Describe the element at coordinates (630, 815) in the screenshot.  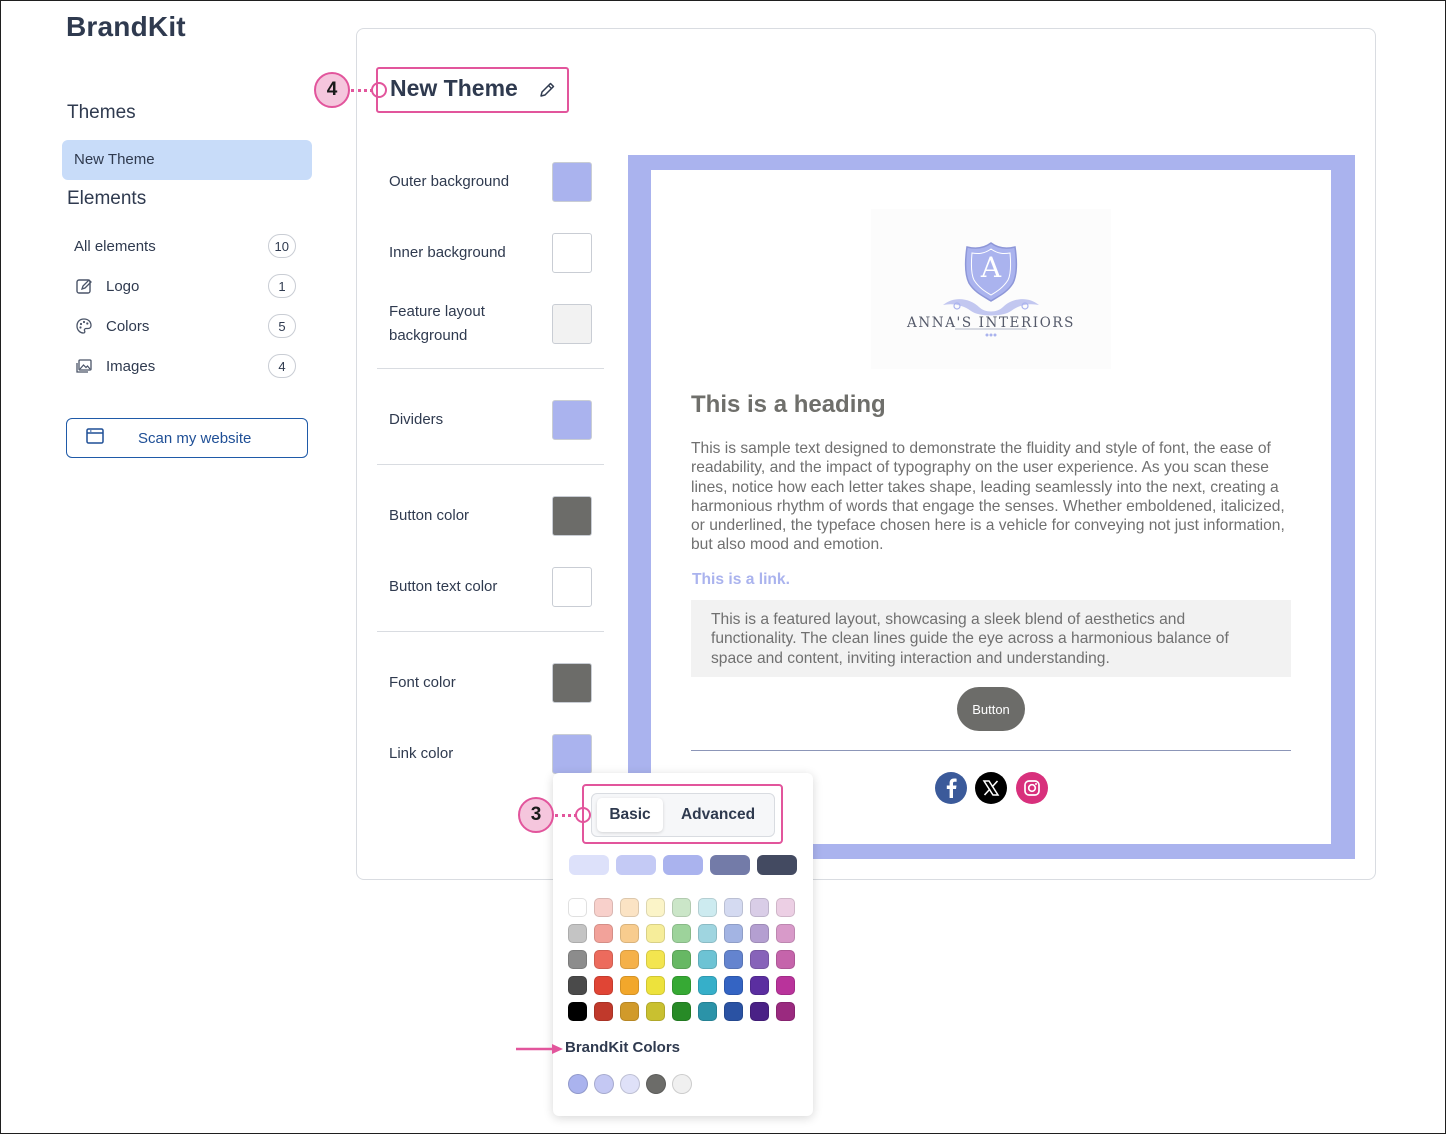
I see `tab-basic: Basic` at that location.